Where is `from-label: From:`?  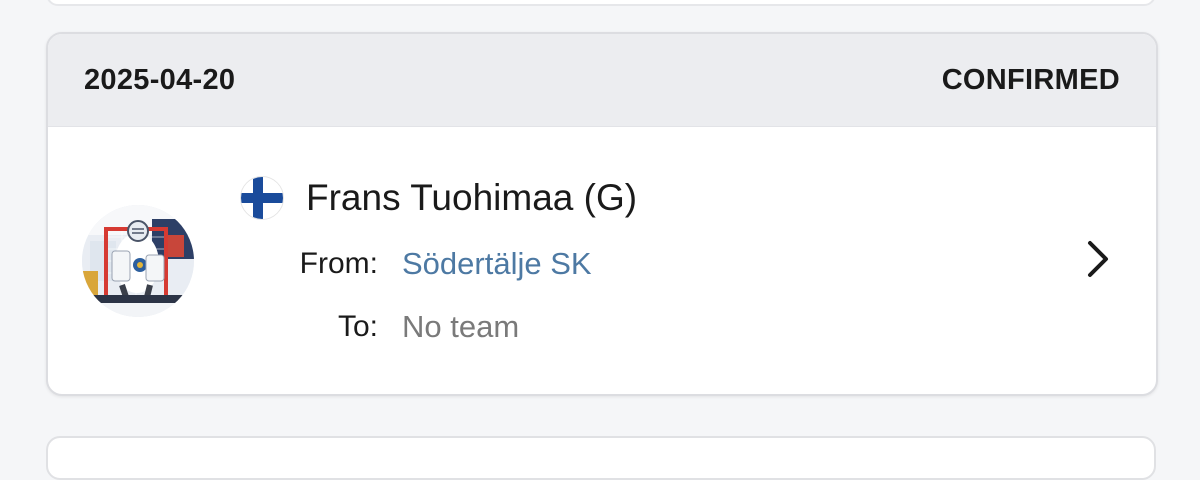 from-label: From: is located at coordinates (338, 263).